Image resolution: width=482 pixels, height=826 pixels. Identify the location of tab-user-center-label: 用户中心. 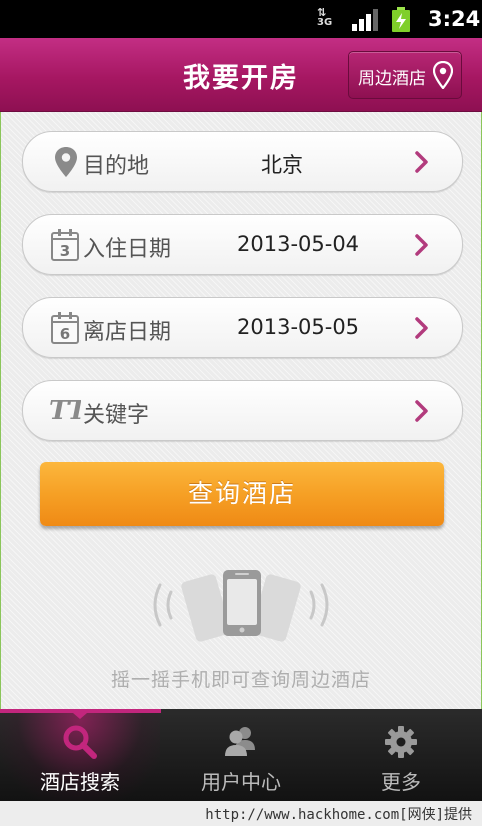
(241, 782).